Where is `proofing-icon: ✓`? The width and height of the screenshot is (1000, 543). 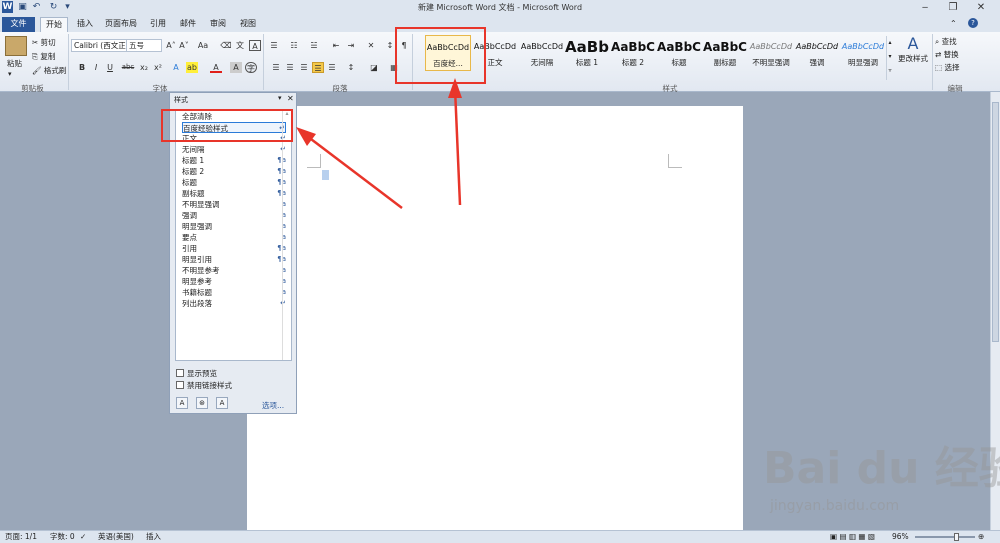
proofing-icon: ✓ is located at coordinates (83, 537).